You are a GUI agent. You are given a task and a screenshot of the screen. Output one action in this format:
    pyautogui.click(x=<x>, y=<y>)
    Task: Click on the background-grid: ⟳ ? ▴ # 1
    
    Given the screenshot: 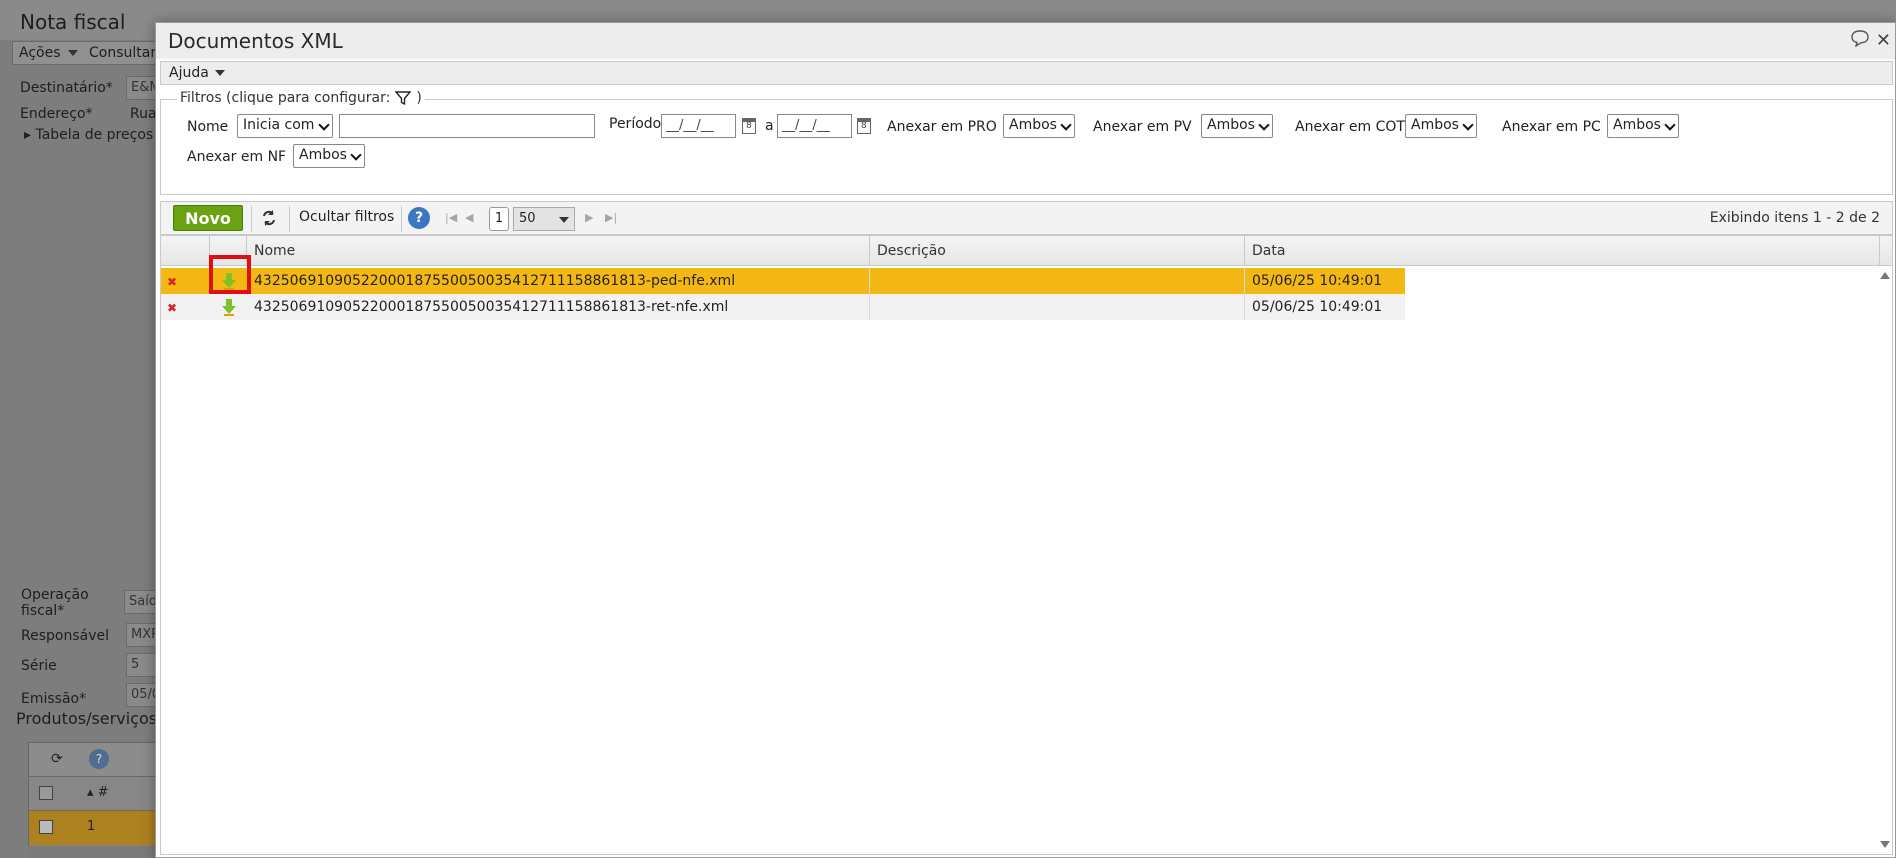 What is the action you would take?
    pyautogui.click(x=98, y=797)
    